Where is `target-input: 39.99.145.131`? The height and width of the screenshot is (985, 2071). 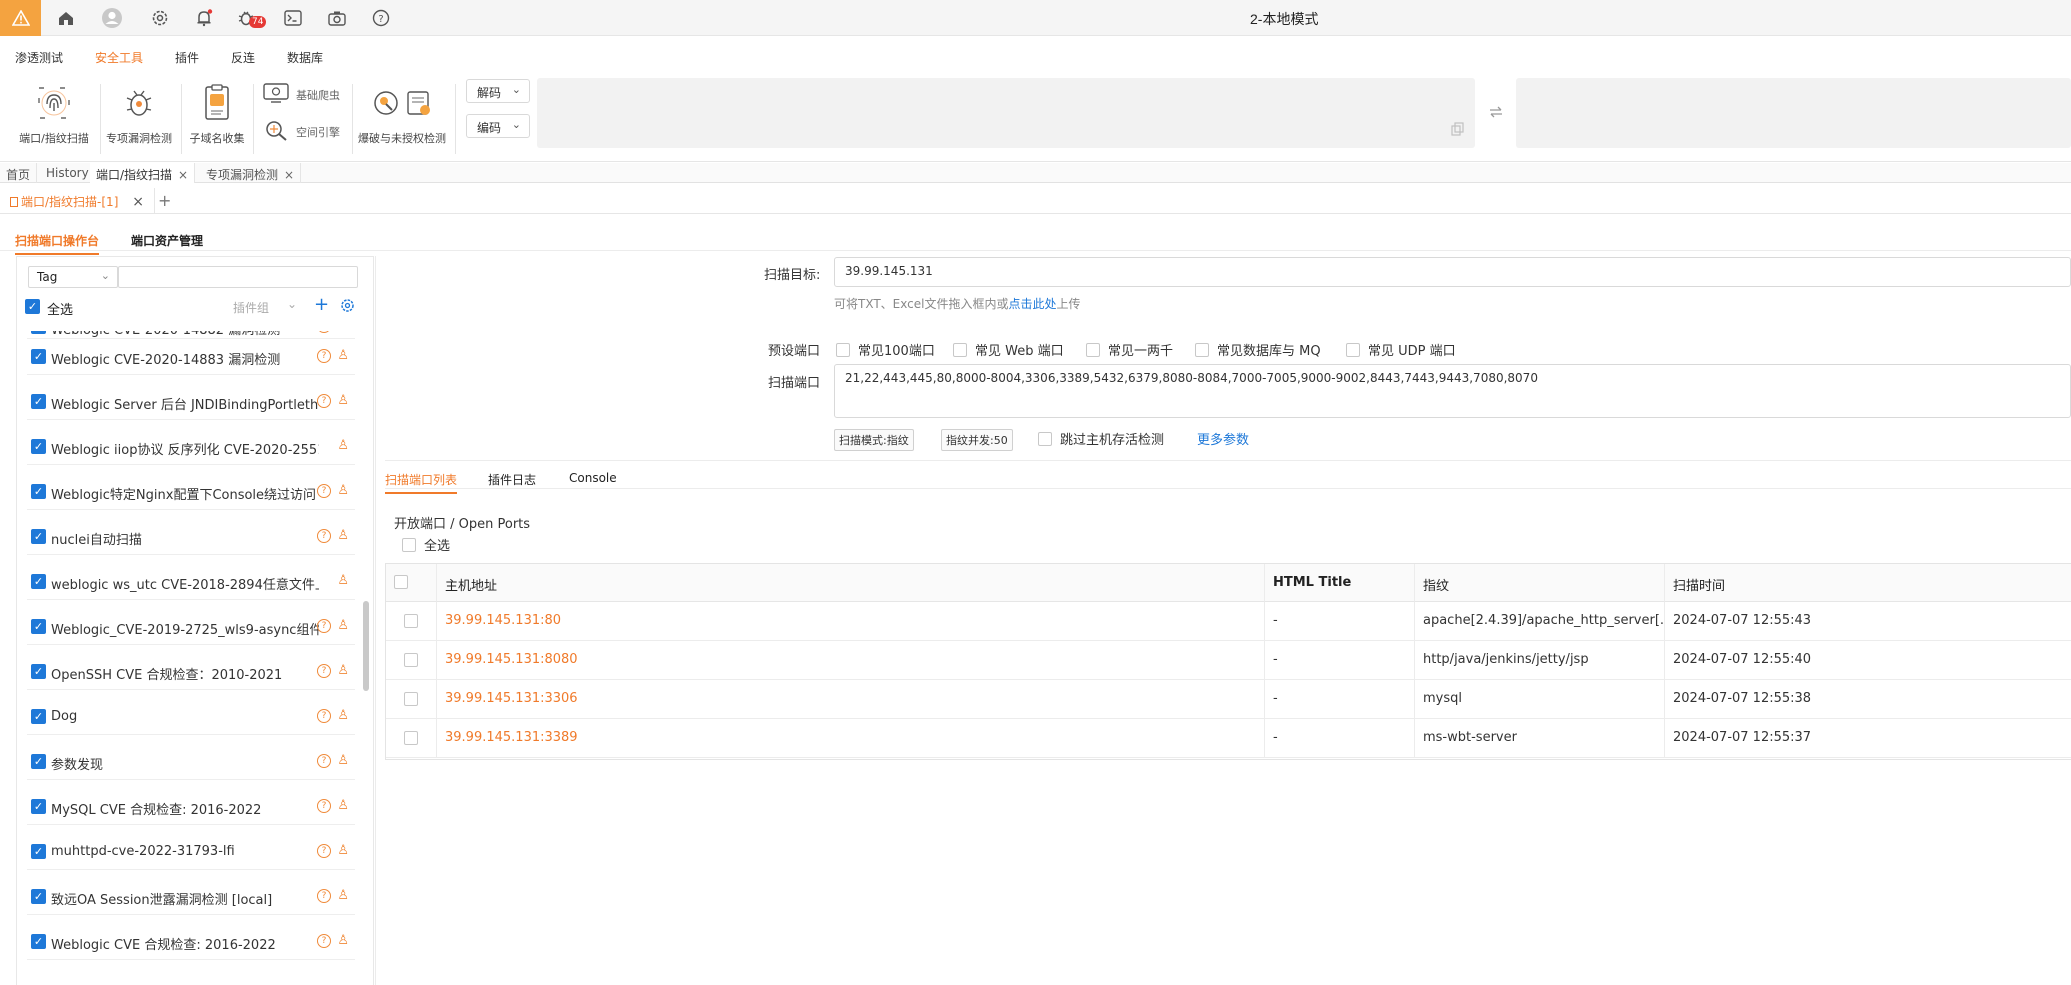 target-input: 39.99.145.131 is located at coordinates (1452, 272).